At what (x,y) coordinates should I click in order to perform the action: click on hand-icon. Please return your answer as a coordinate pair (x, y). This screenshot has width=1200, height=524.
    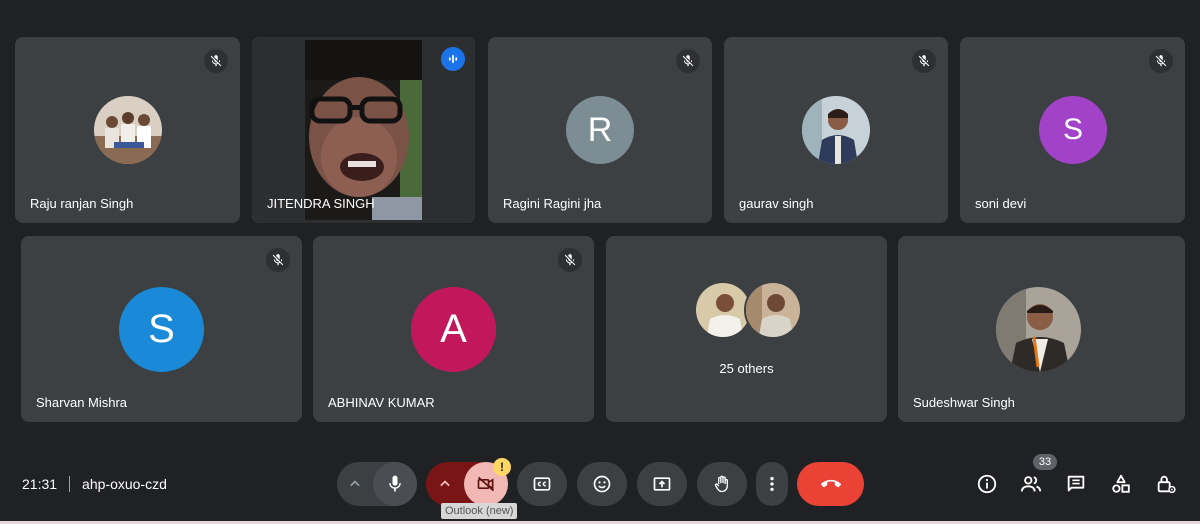
    Looking at the image, I should click on (721, 484).